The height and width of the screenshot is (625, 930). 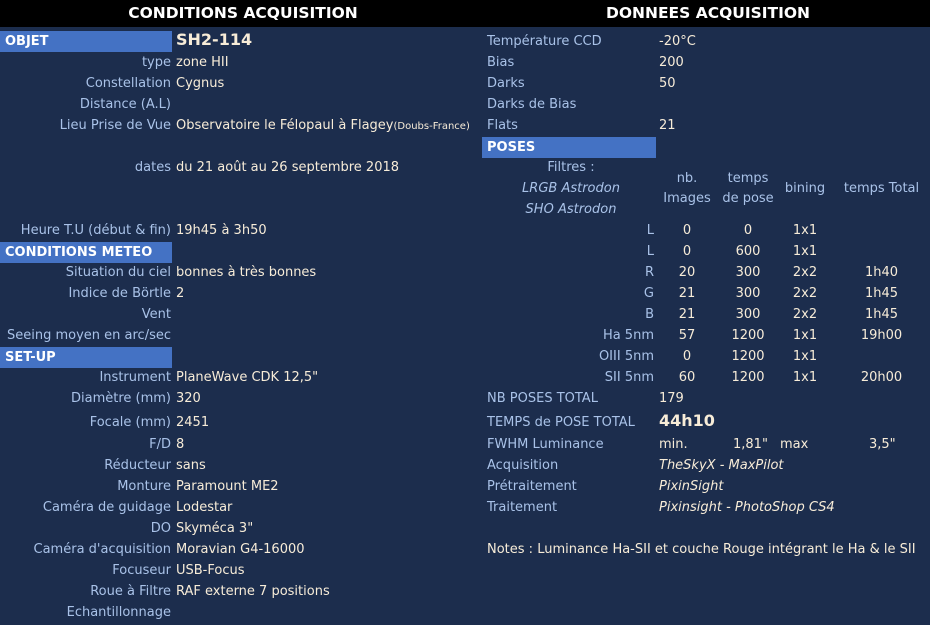 I want to click on setup-label: Réducteur, so click(x=137, y=465).